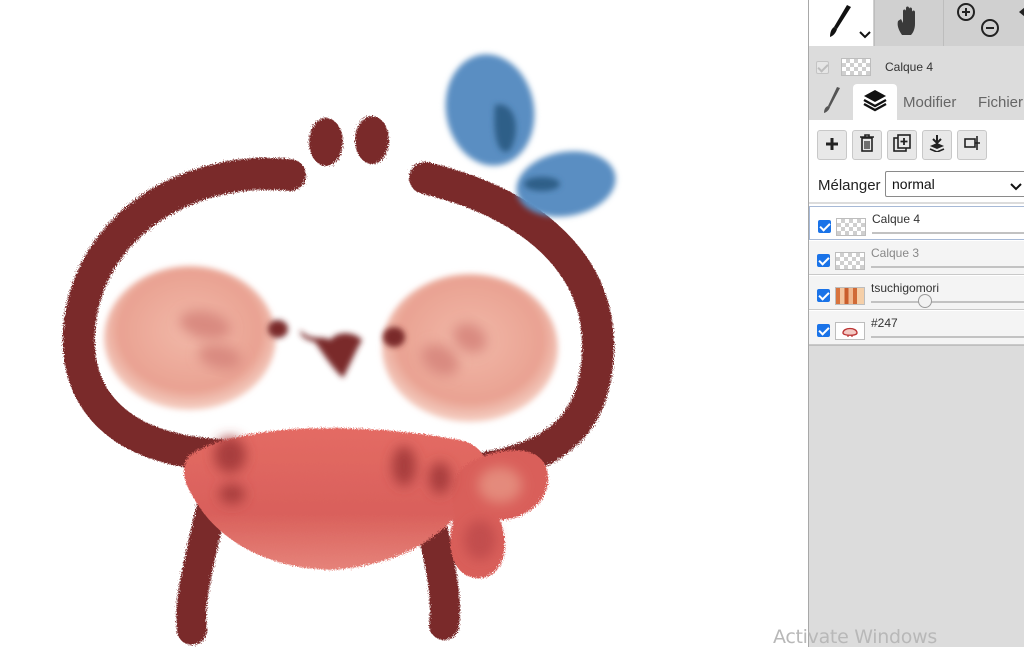  I want to click on blend-row: Mélanger normal, so click(916, 185).